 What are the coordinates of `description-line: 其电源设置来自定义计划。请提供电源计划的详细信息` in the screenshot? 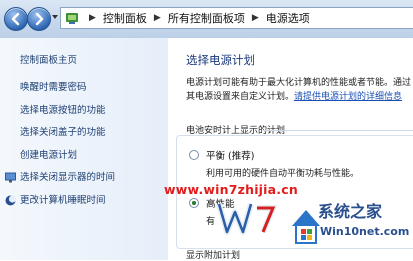 It's located at (299, 97).